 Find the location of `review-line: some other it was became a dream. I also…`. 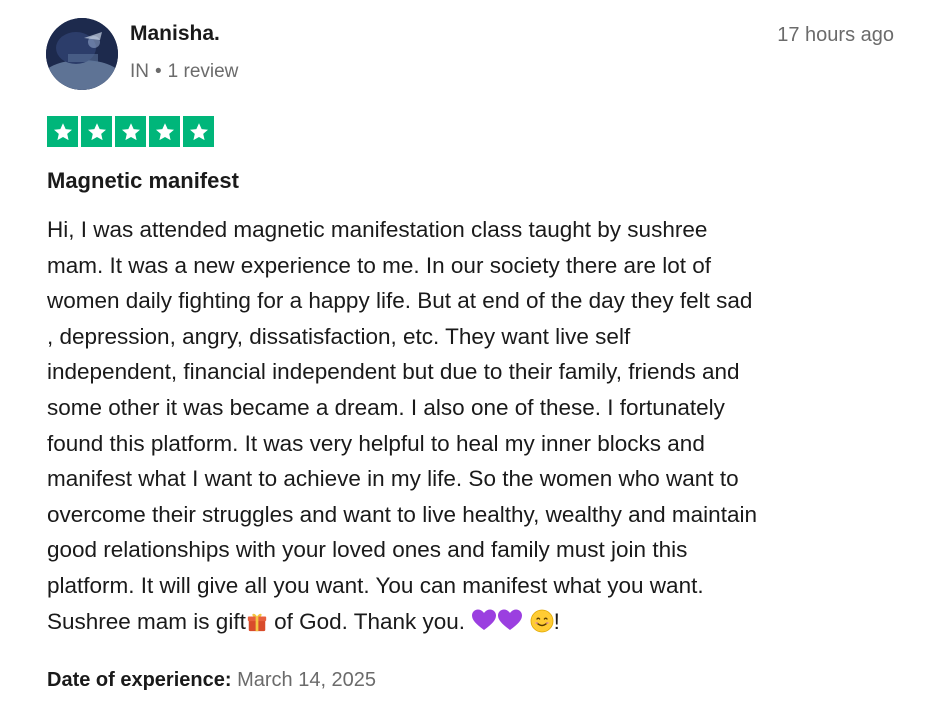

review-line: some other it was became a dream. I also… is located at coordinates (386, 407).